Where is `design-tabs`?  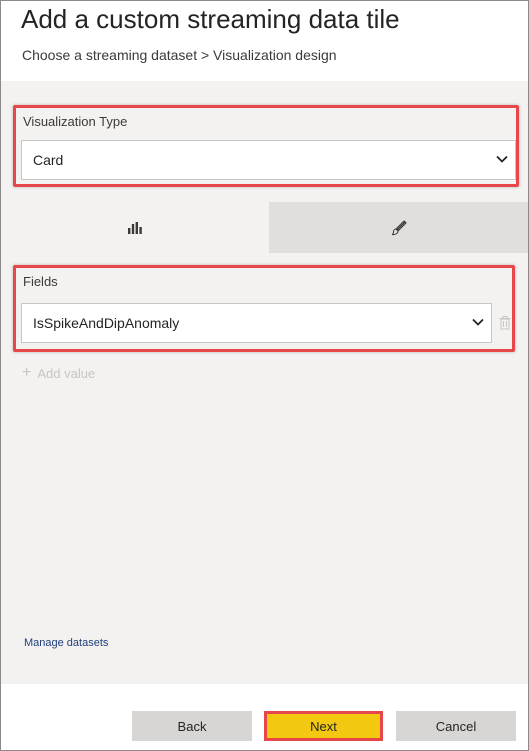 design-tabs is located at coordinates (264, 227).